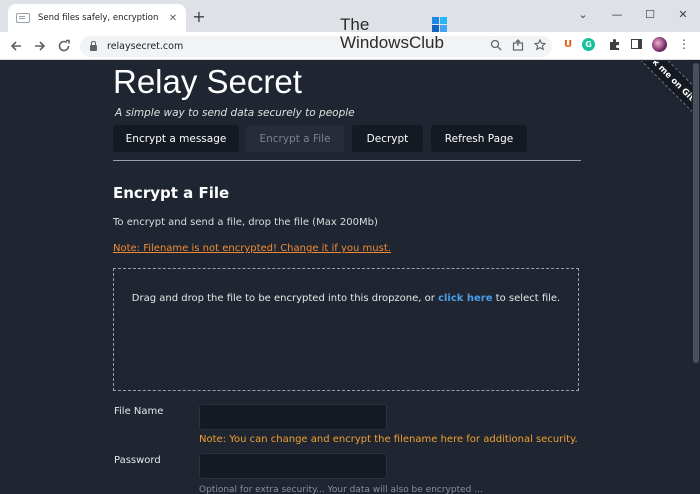  I want to click on maximize-window-button: ☐, so click(650, 14).